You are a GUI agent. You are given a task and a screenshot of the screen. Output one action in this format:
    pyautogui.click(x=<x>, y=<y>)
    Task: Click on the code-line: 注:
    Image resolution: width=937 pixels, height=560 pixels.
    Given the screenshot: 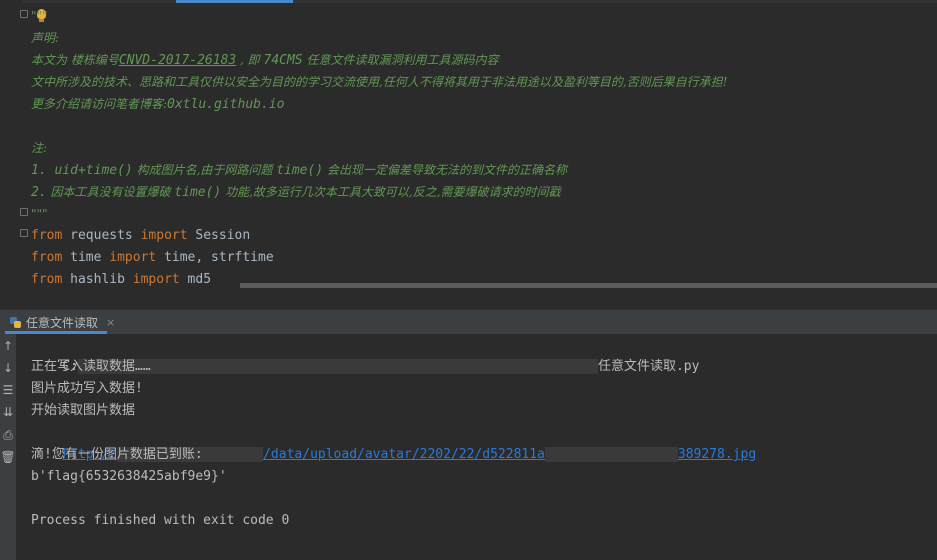 What is the action you would take?
    pyautogui.click(x=484, y=148)
    